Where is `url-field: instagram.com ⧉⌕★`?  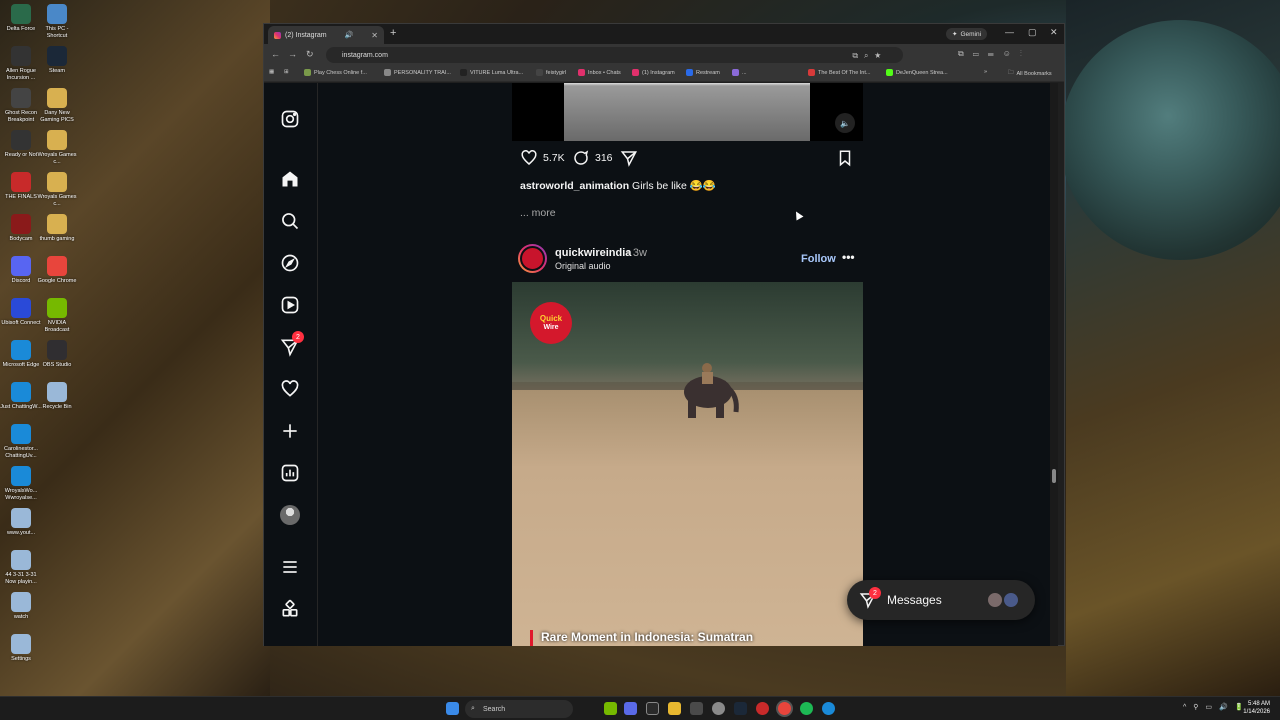 url-field: instagram.com ⧉⌕★ is located at coordinates (614, 55).